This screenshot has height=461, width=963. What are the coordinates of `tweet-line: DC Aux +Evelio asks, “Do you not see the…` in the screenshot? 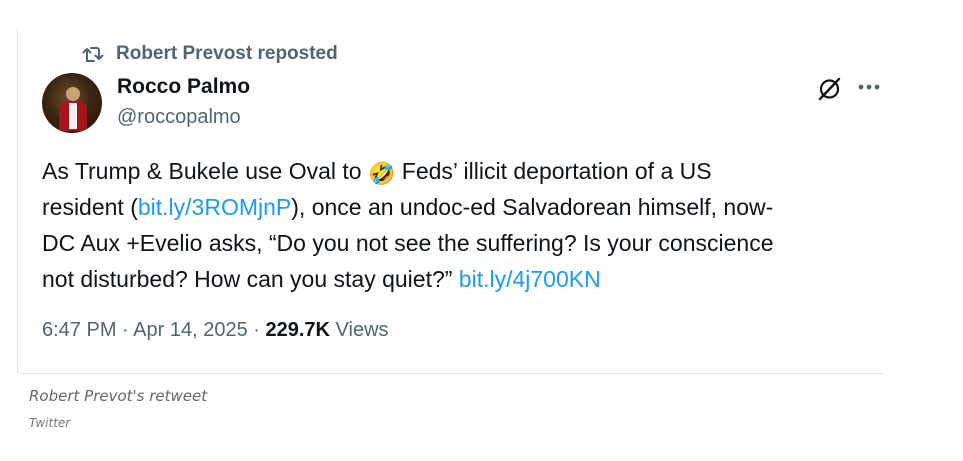 It's located at (408, 243).